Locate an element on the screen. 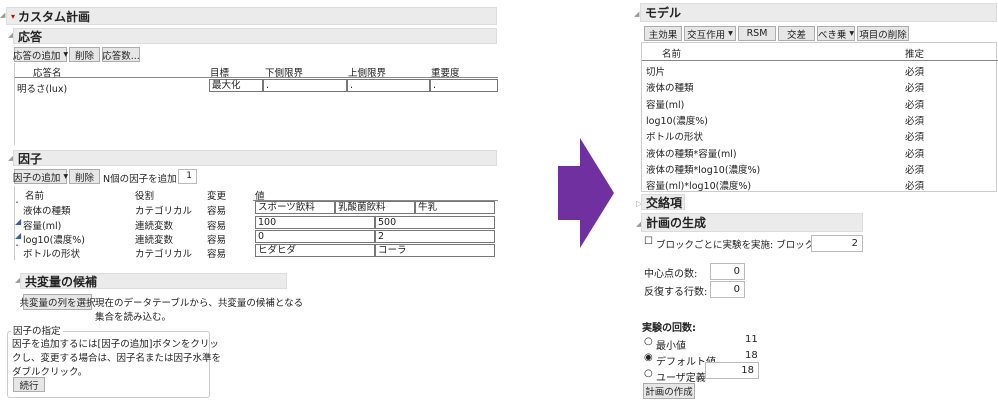 The width and height of the screenshot is (998, 405). center-points-input: 0 is located at coordinates (727, 271).